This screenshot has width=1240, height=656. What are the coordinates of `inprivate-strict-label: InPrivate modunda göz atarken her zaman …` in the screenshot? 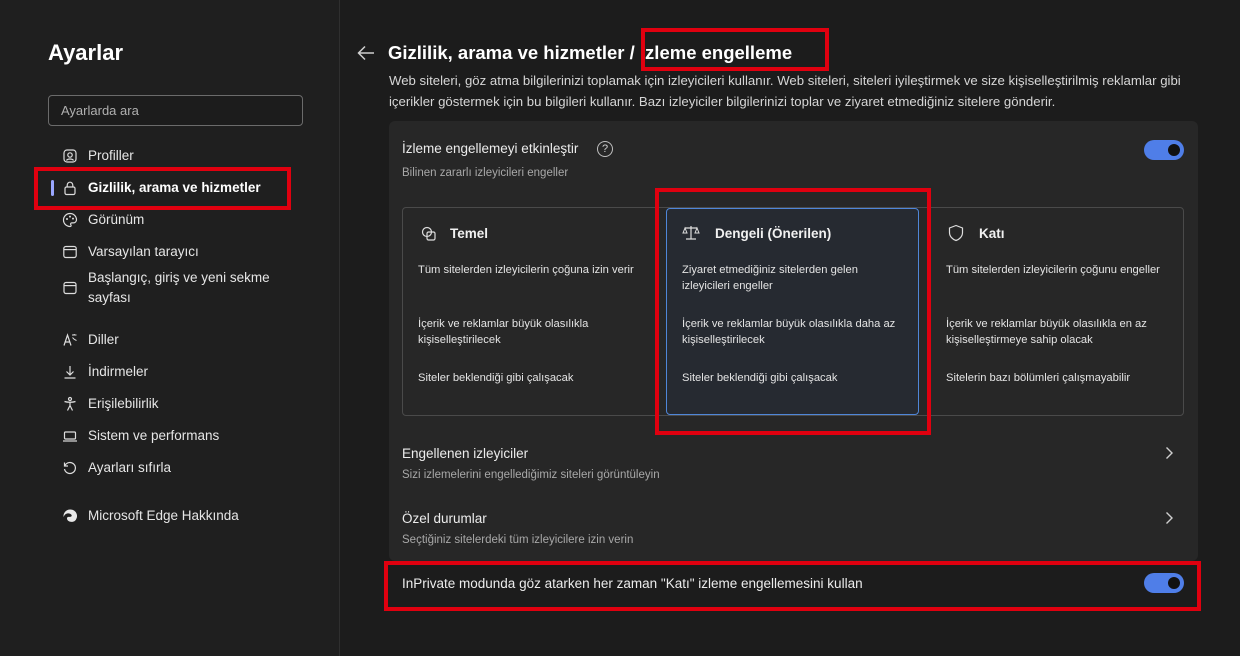 It's located at (632, 583).